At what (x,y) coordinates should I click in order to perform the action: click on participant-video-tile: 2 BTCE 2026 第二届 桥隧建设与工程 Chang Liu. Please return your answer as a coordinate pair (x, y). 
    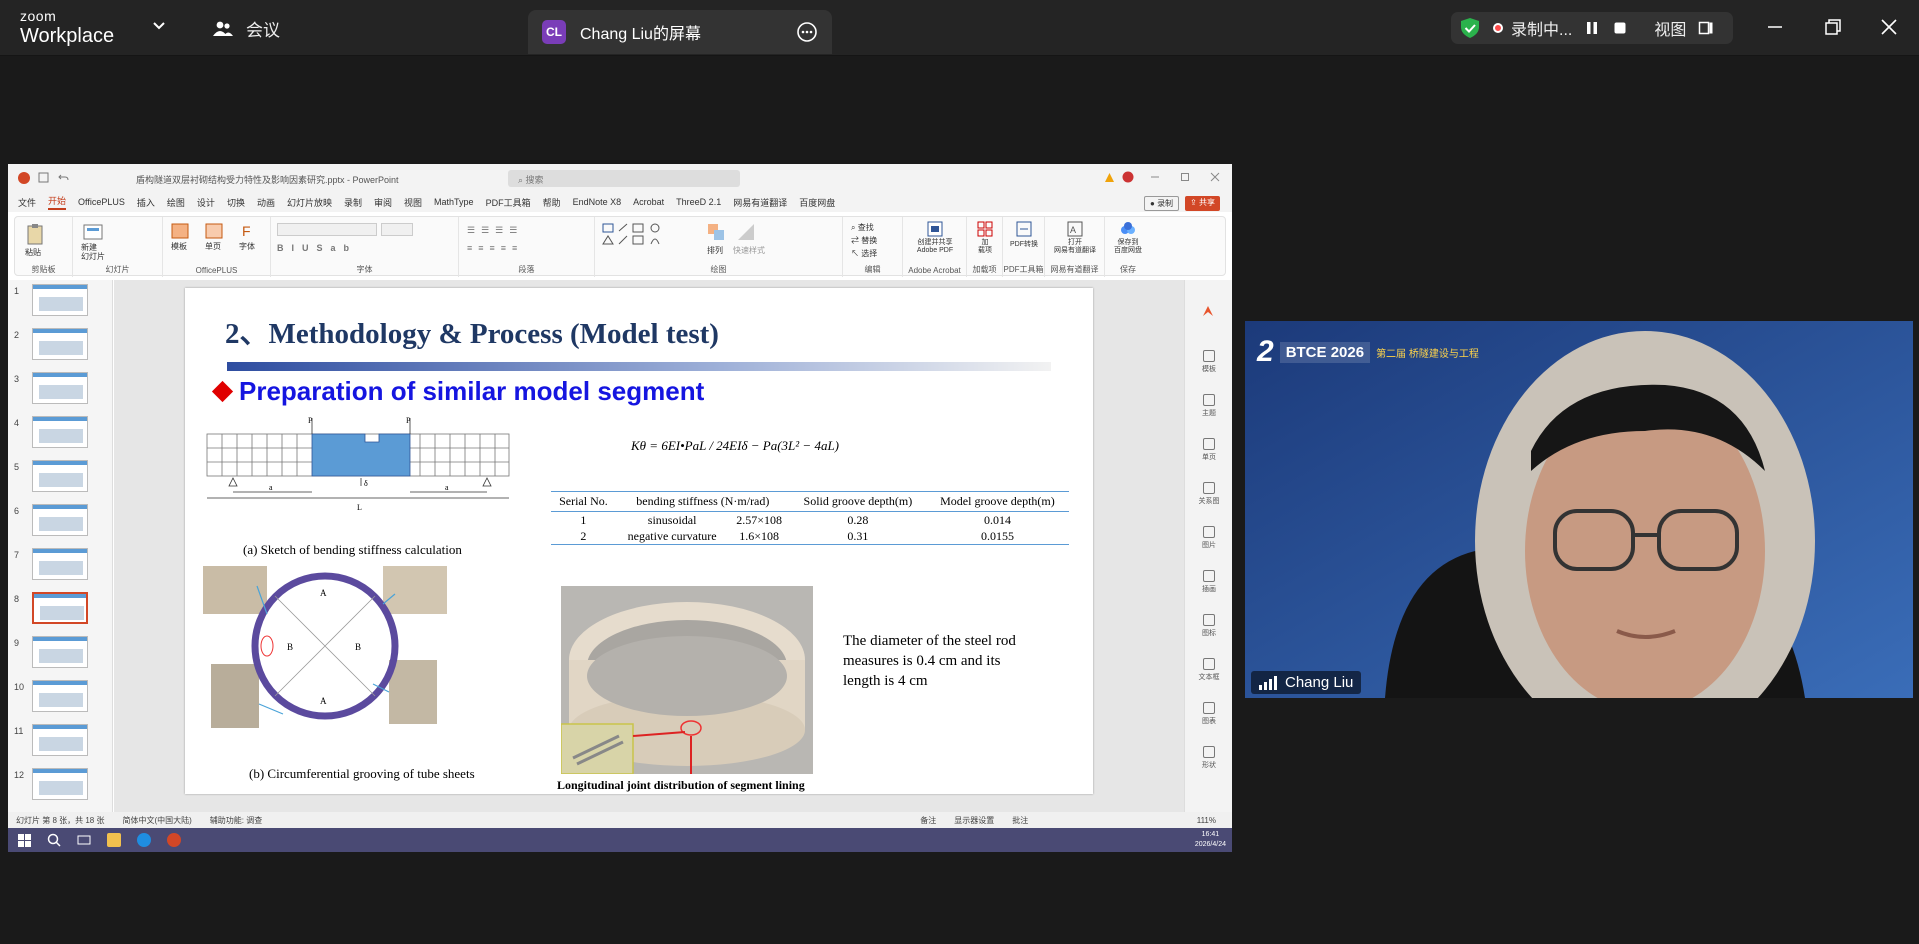
    Looking at the image, I should click on (1579, 509).